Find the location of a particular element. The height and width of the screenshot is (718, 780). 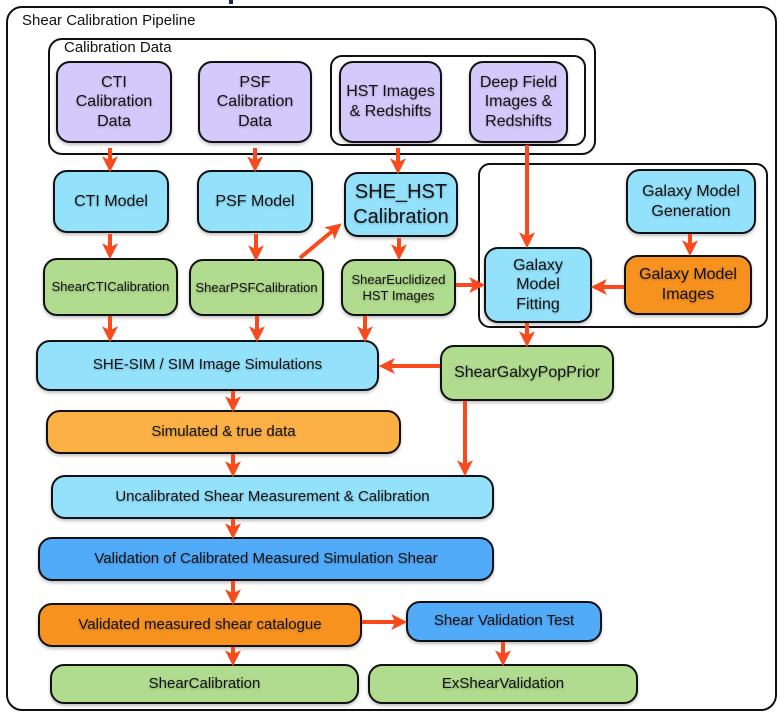

cti-model-node: CTI Model is located at coordinates (111, 201).